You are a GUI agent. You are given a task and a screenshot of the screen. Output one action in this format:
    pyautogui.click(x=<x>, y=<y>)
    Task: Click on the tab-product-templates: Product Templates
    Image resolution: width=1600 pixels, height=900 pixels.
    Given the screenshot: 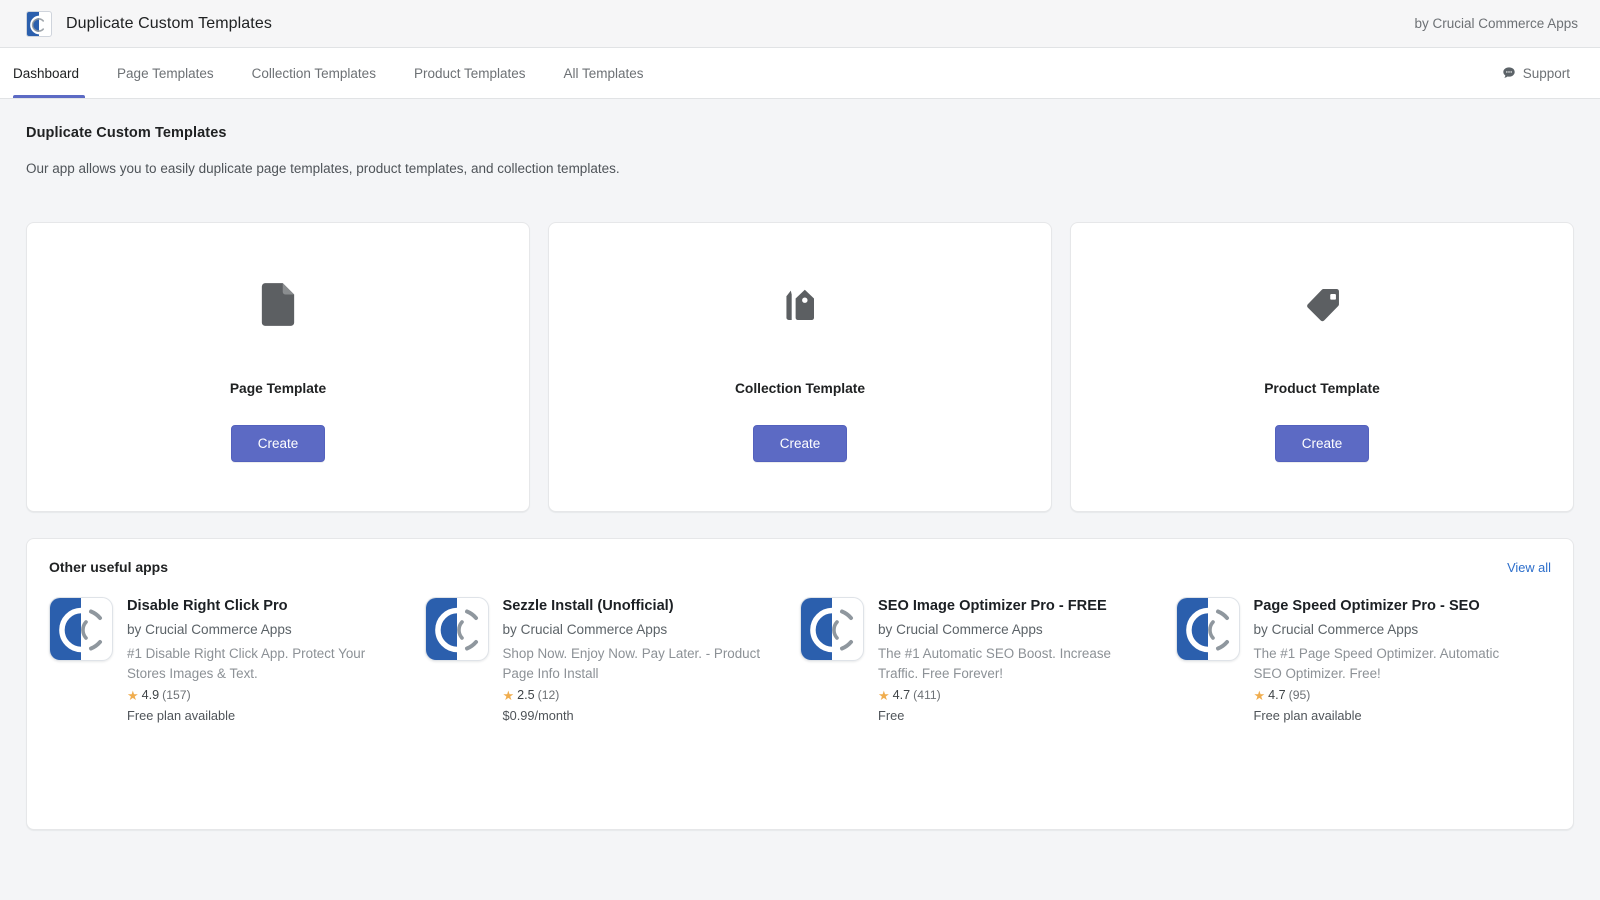 What is the action you would take?
    pyautogui.click(x=470, y=73)
    